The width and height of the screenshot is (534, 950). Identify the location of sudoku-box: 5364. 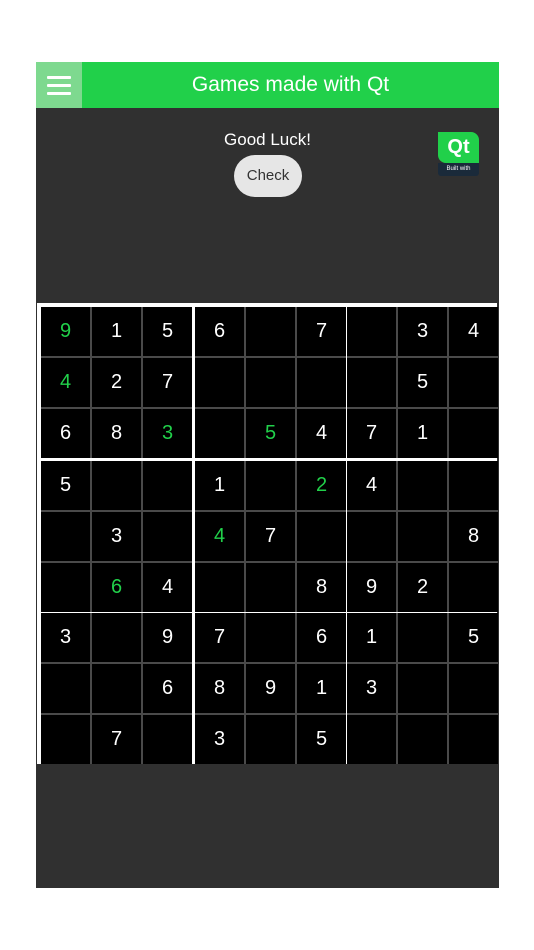
(116, 536).